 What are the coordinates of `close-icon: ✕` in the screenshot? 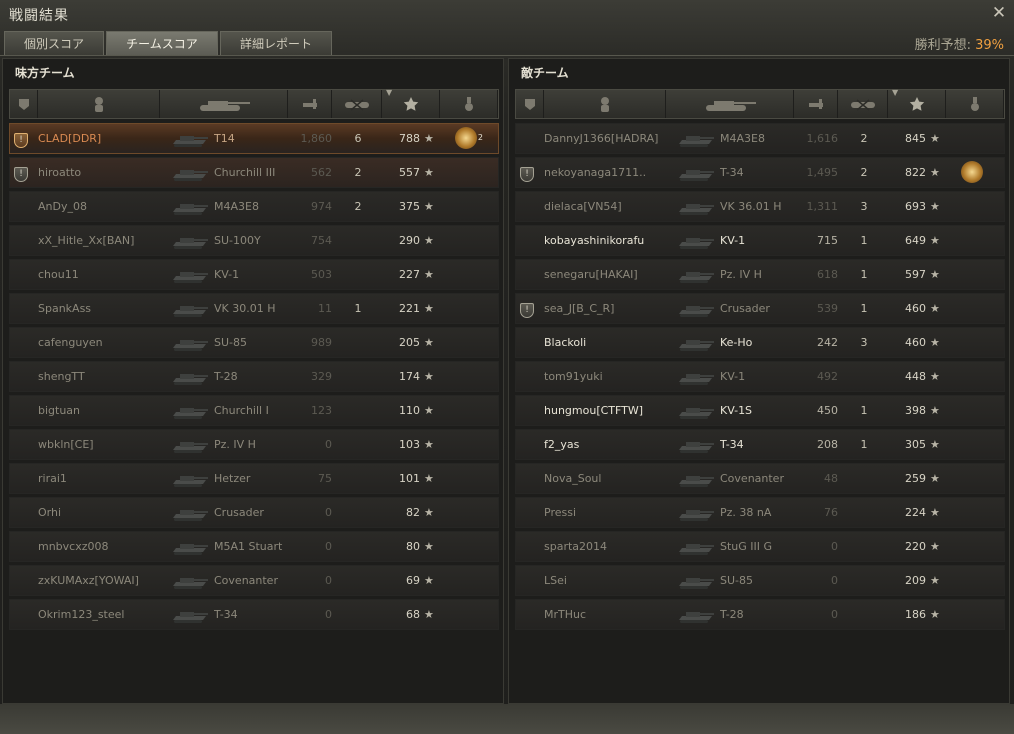 It's located at (999, 13).